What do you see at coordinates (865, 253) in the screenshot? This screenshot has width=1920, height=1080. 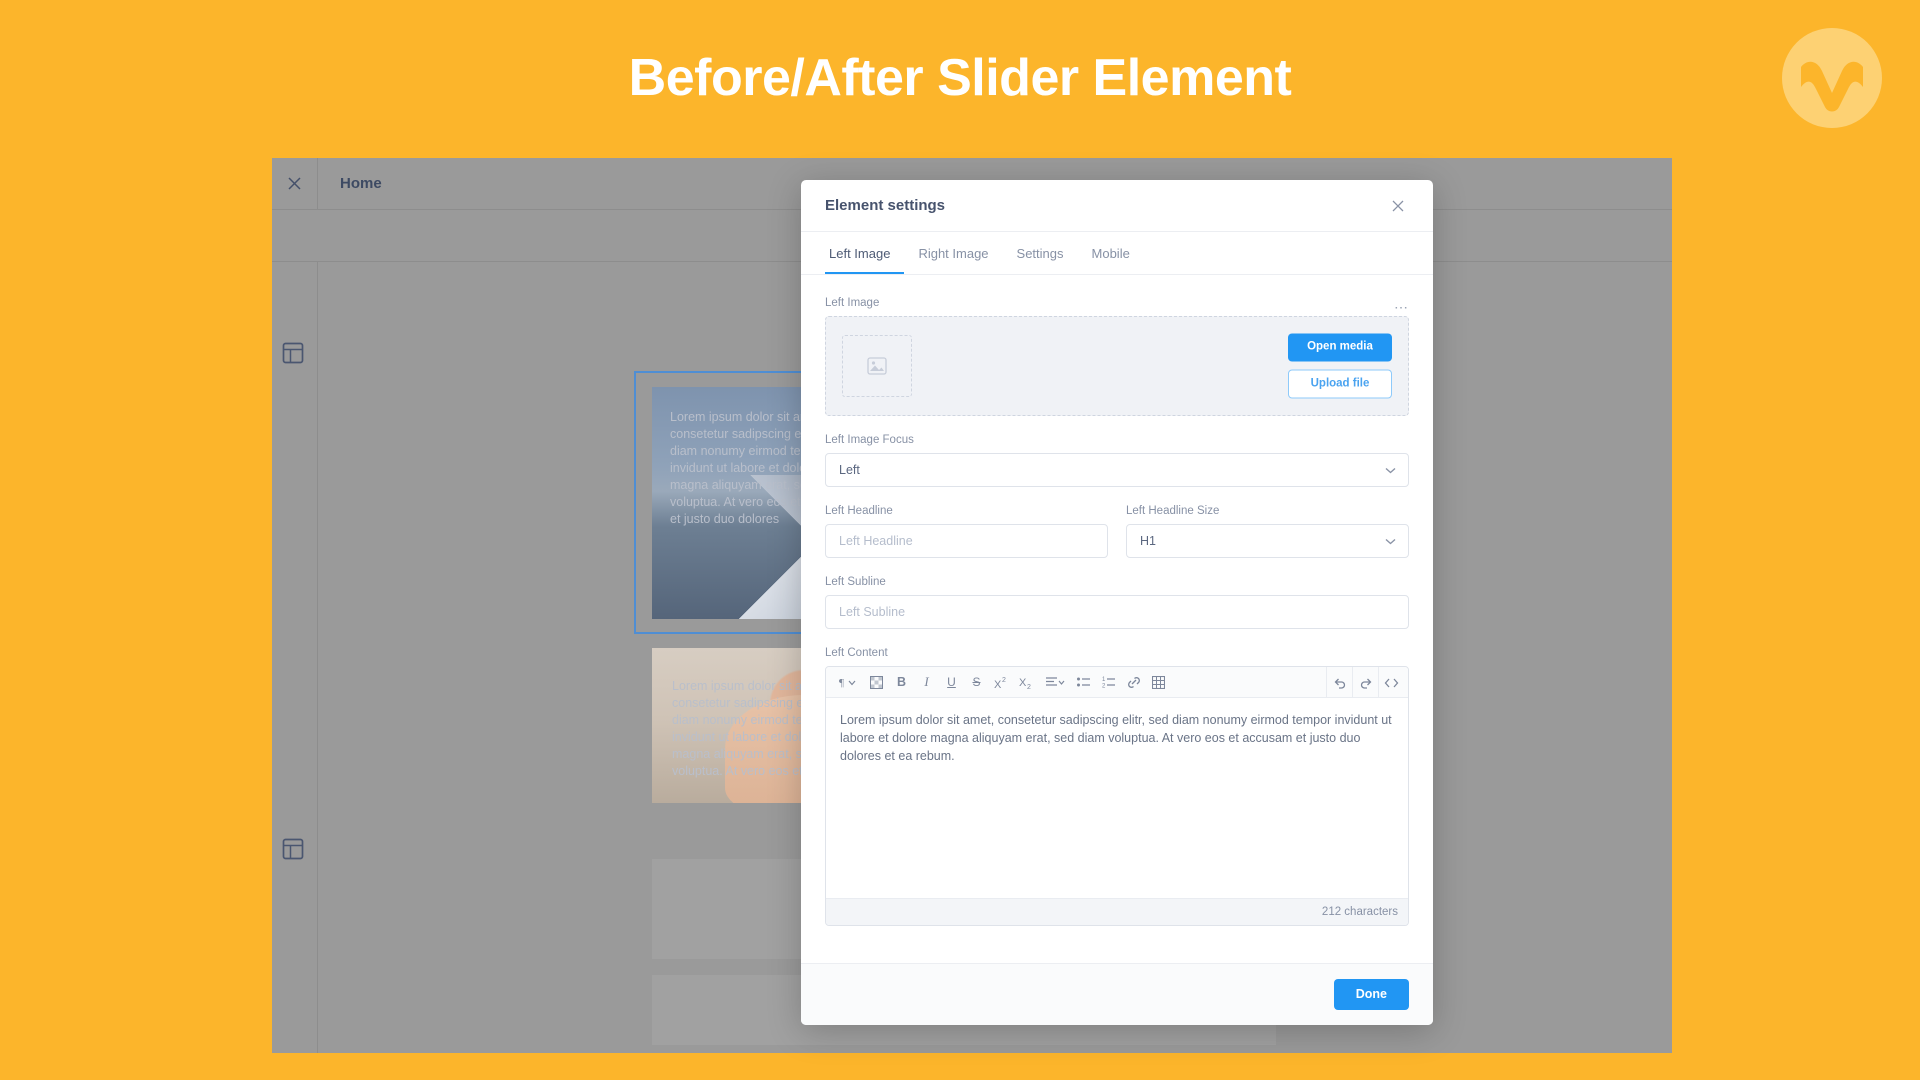 I see `tab-left-image: Left Image` at bounding box center [865, 253].